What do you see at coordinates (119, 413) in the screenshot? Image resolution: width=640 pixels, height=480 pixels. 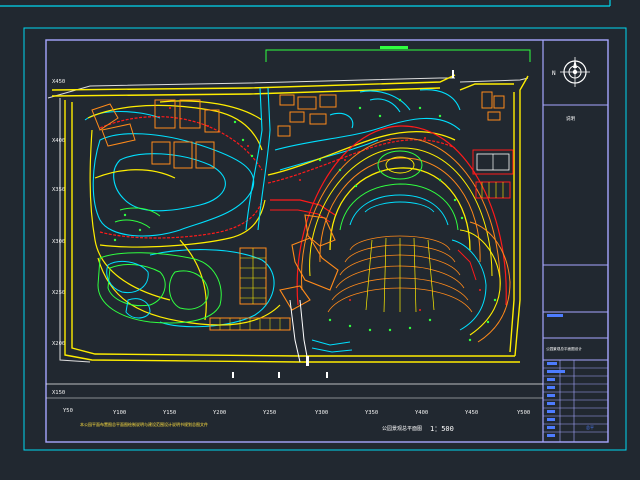 I see `svg-text: Y100` at bounding box center [119, 413].